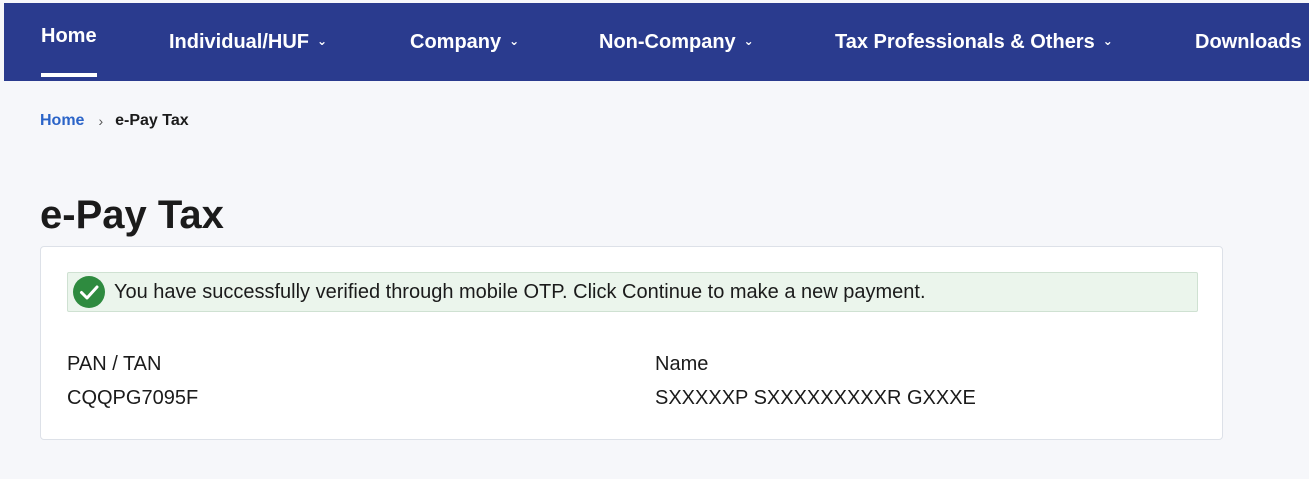 The width and height of the screenshot is (1309, 479). I want to click on breadcrumb-current: e-Pay Tax, so click(152, 120).